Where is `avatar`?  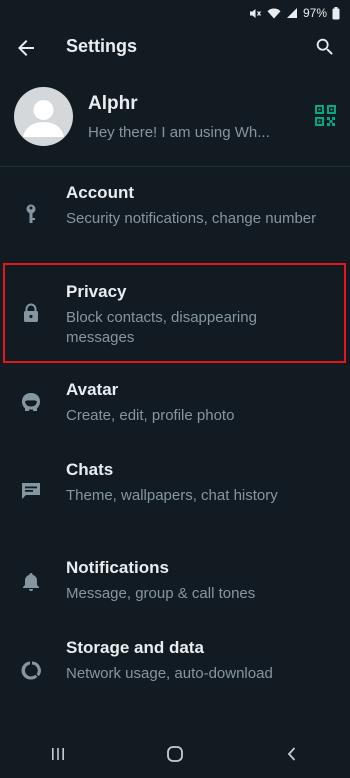
avatar is located at coordinates (43, 116).